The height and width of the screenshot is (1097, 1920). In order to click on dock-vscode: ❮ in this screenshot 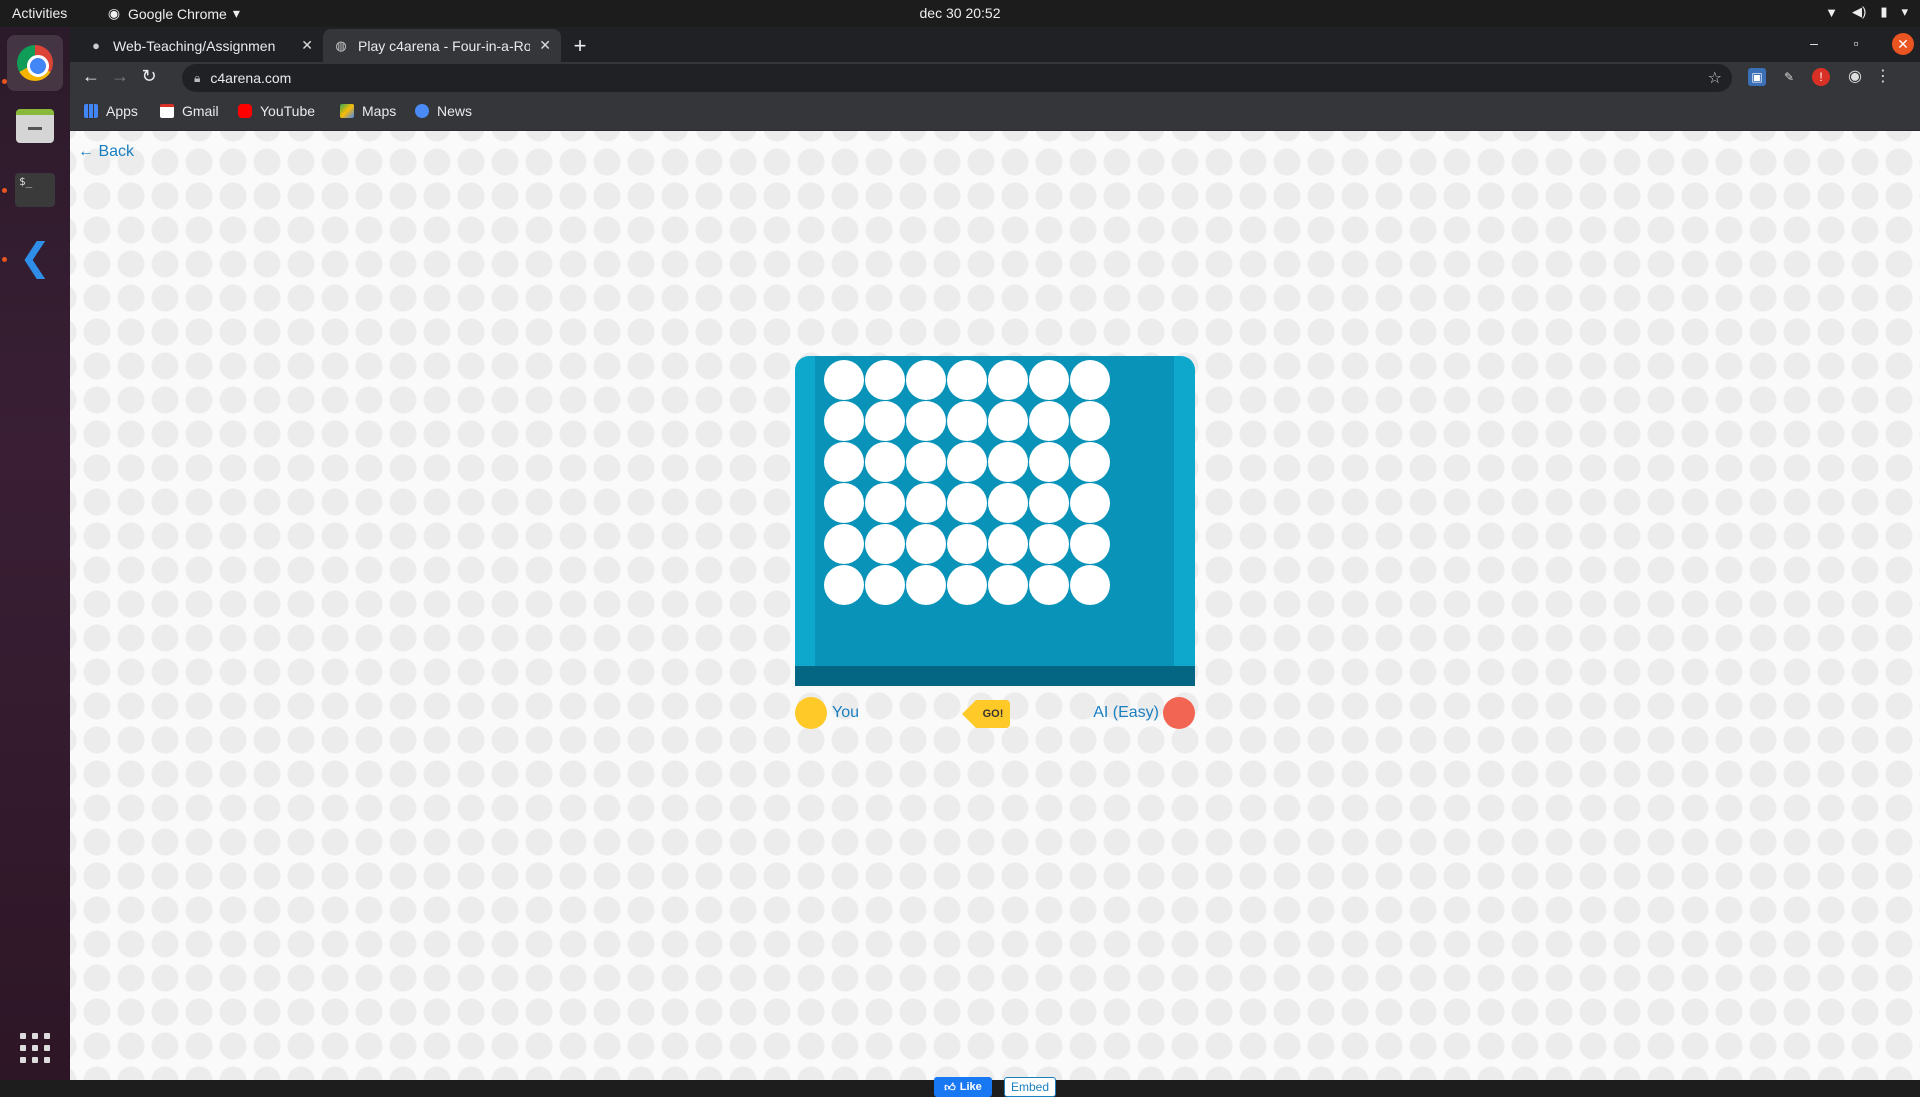, I will do `click(35, 258)`.